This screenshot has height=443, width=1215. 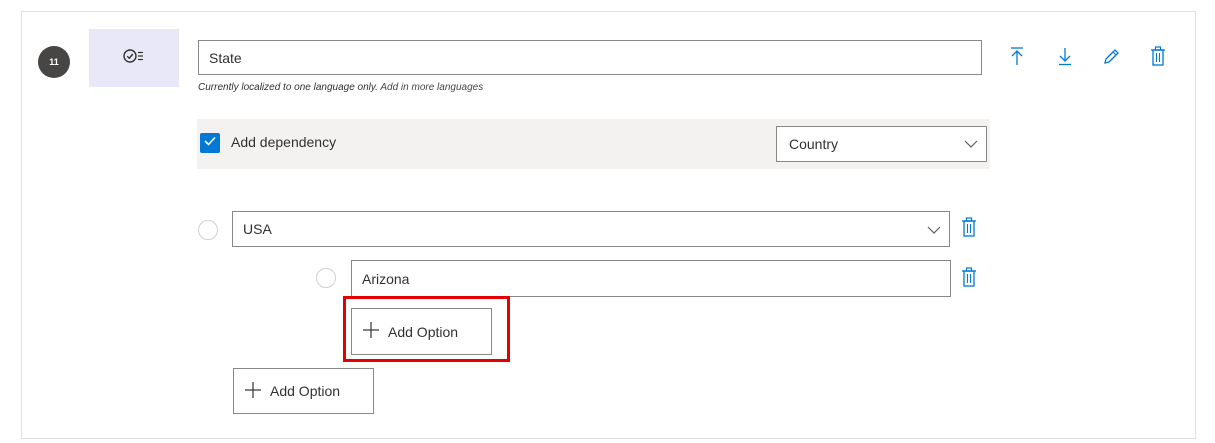 I want to click on highlight-box, so click(x=426, y=329).